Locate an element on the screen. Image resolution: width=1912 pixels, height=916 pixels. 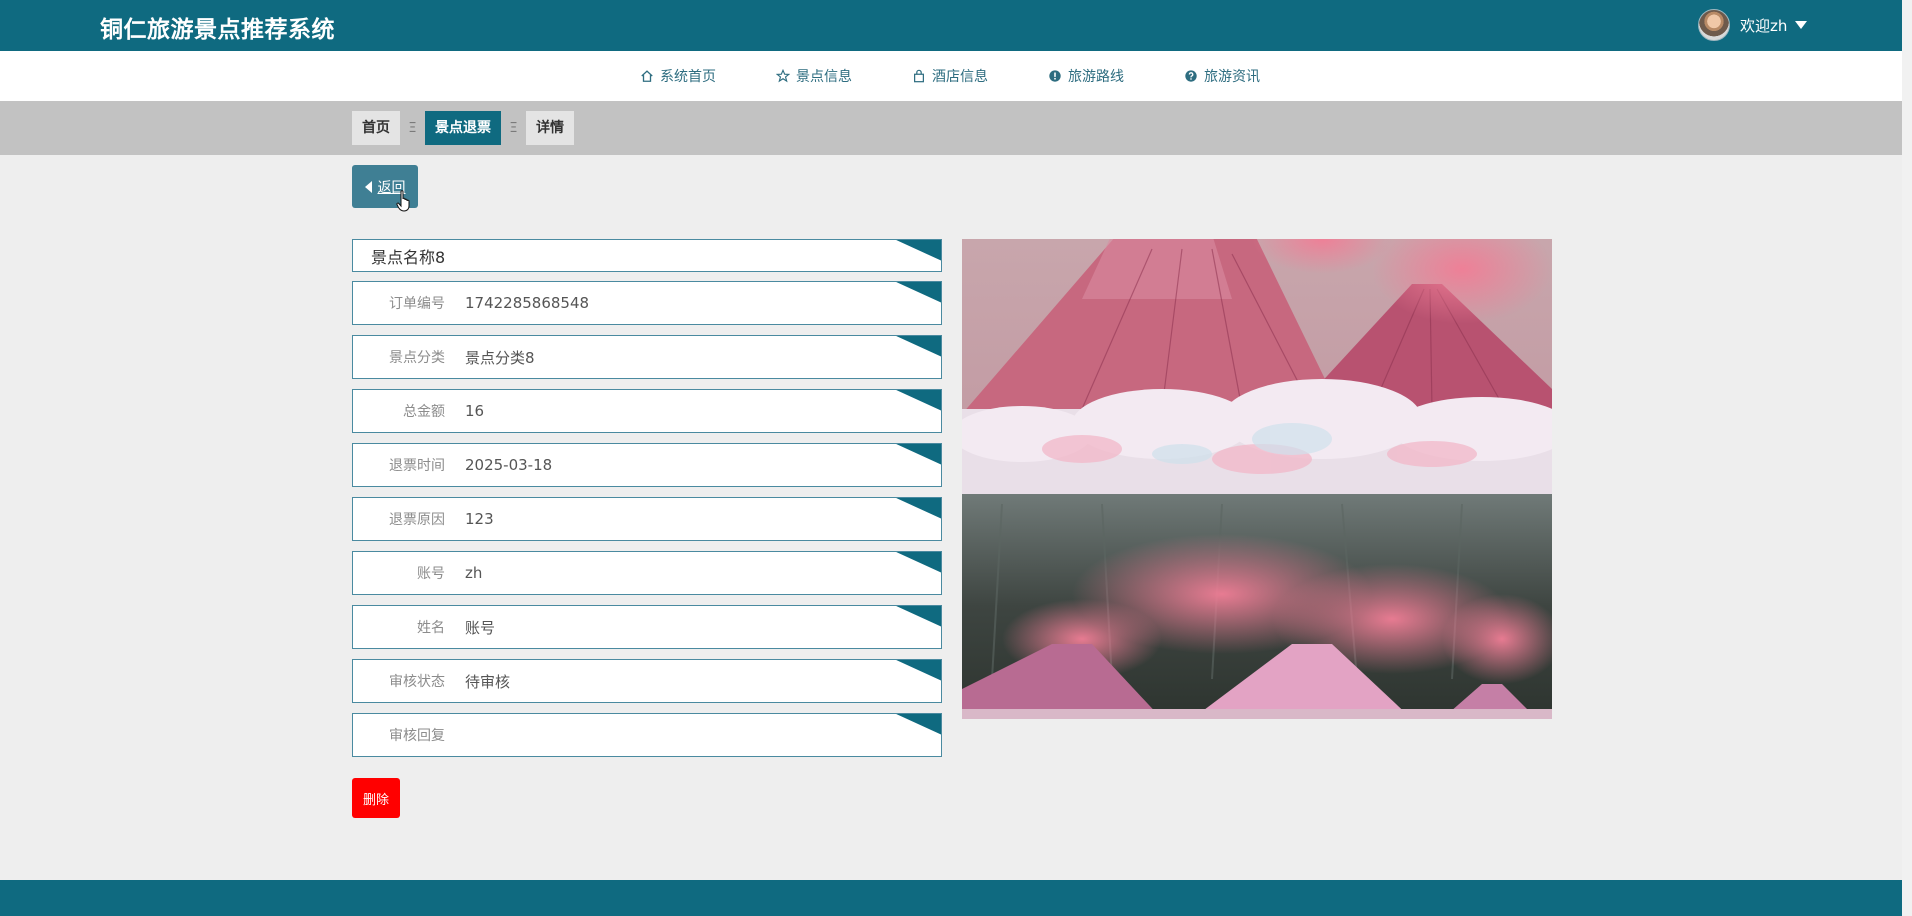
field-label: 订单编号 is located at coordinates (417, 304).